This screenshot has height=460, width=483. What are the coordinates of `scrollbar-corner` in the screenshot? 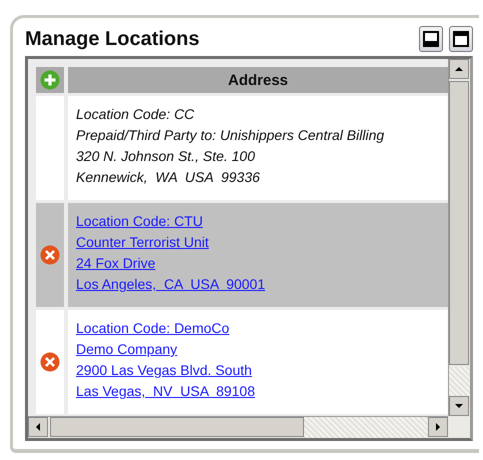 It's located at (459, 427).